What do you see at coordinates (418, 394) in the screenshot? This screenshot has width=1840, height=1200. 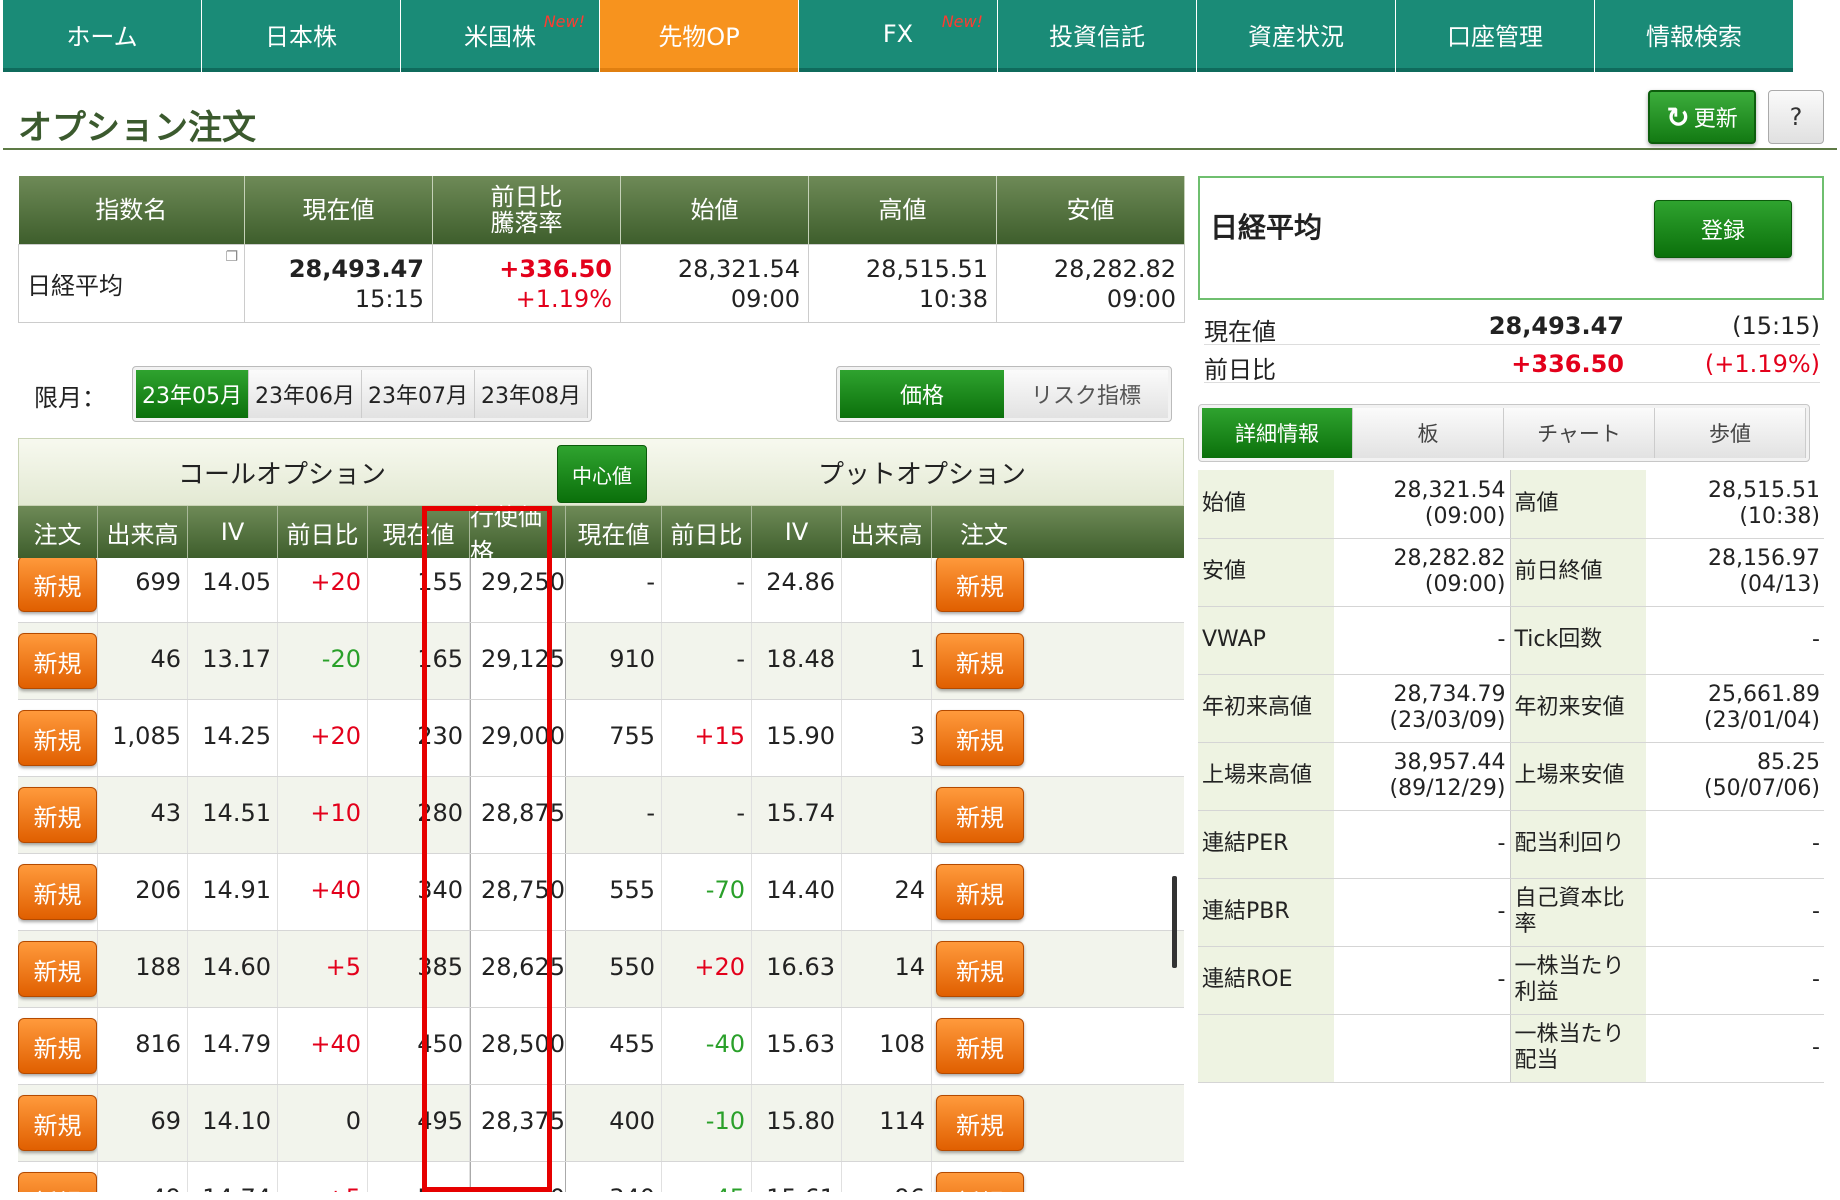 I see `month-tab: 23年07月` at bounding box center [418, 394].